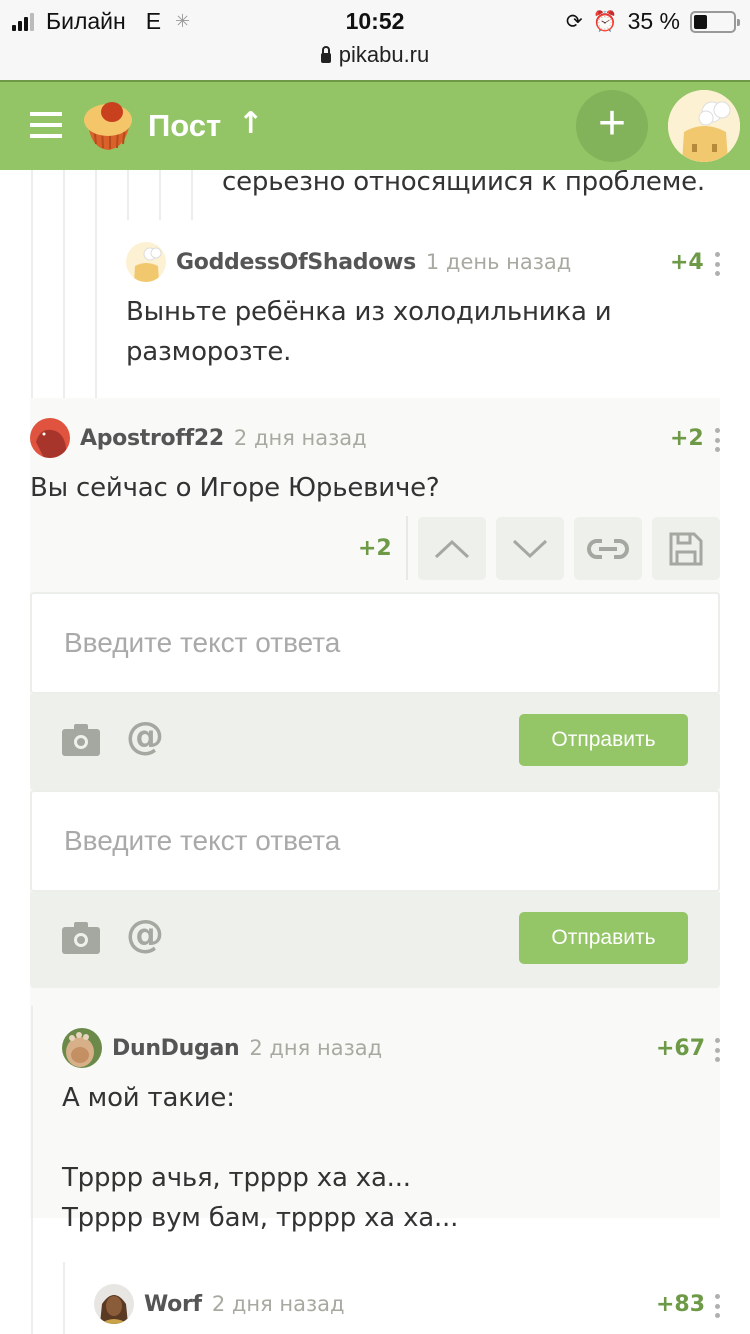  Describe the element at coordinates (687, 262) in the screenshot. I see `comment-rating: +4` at that location.